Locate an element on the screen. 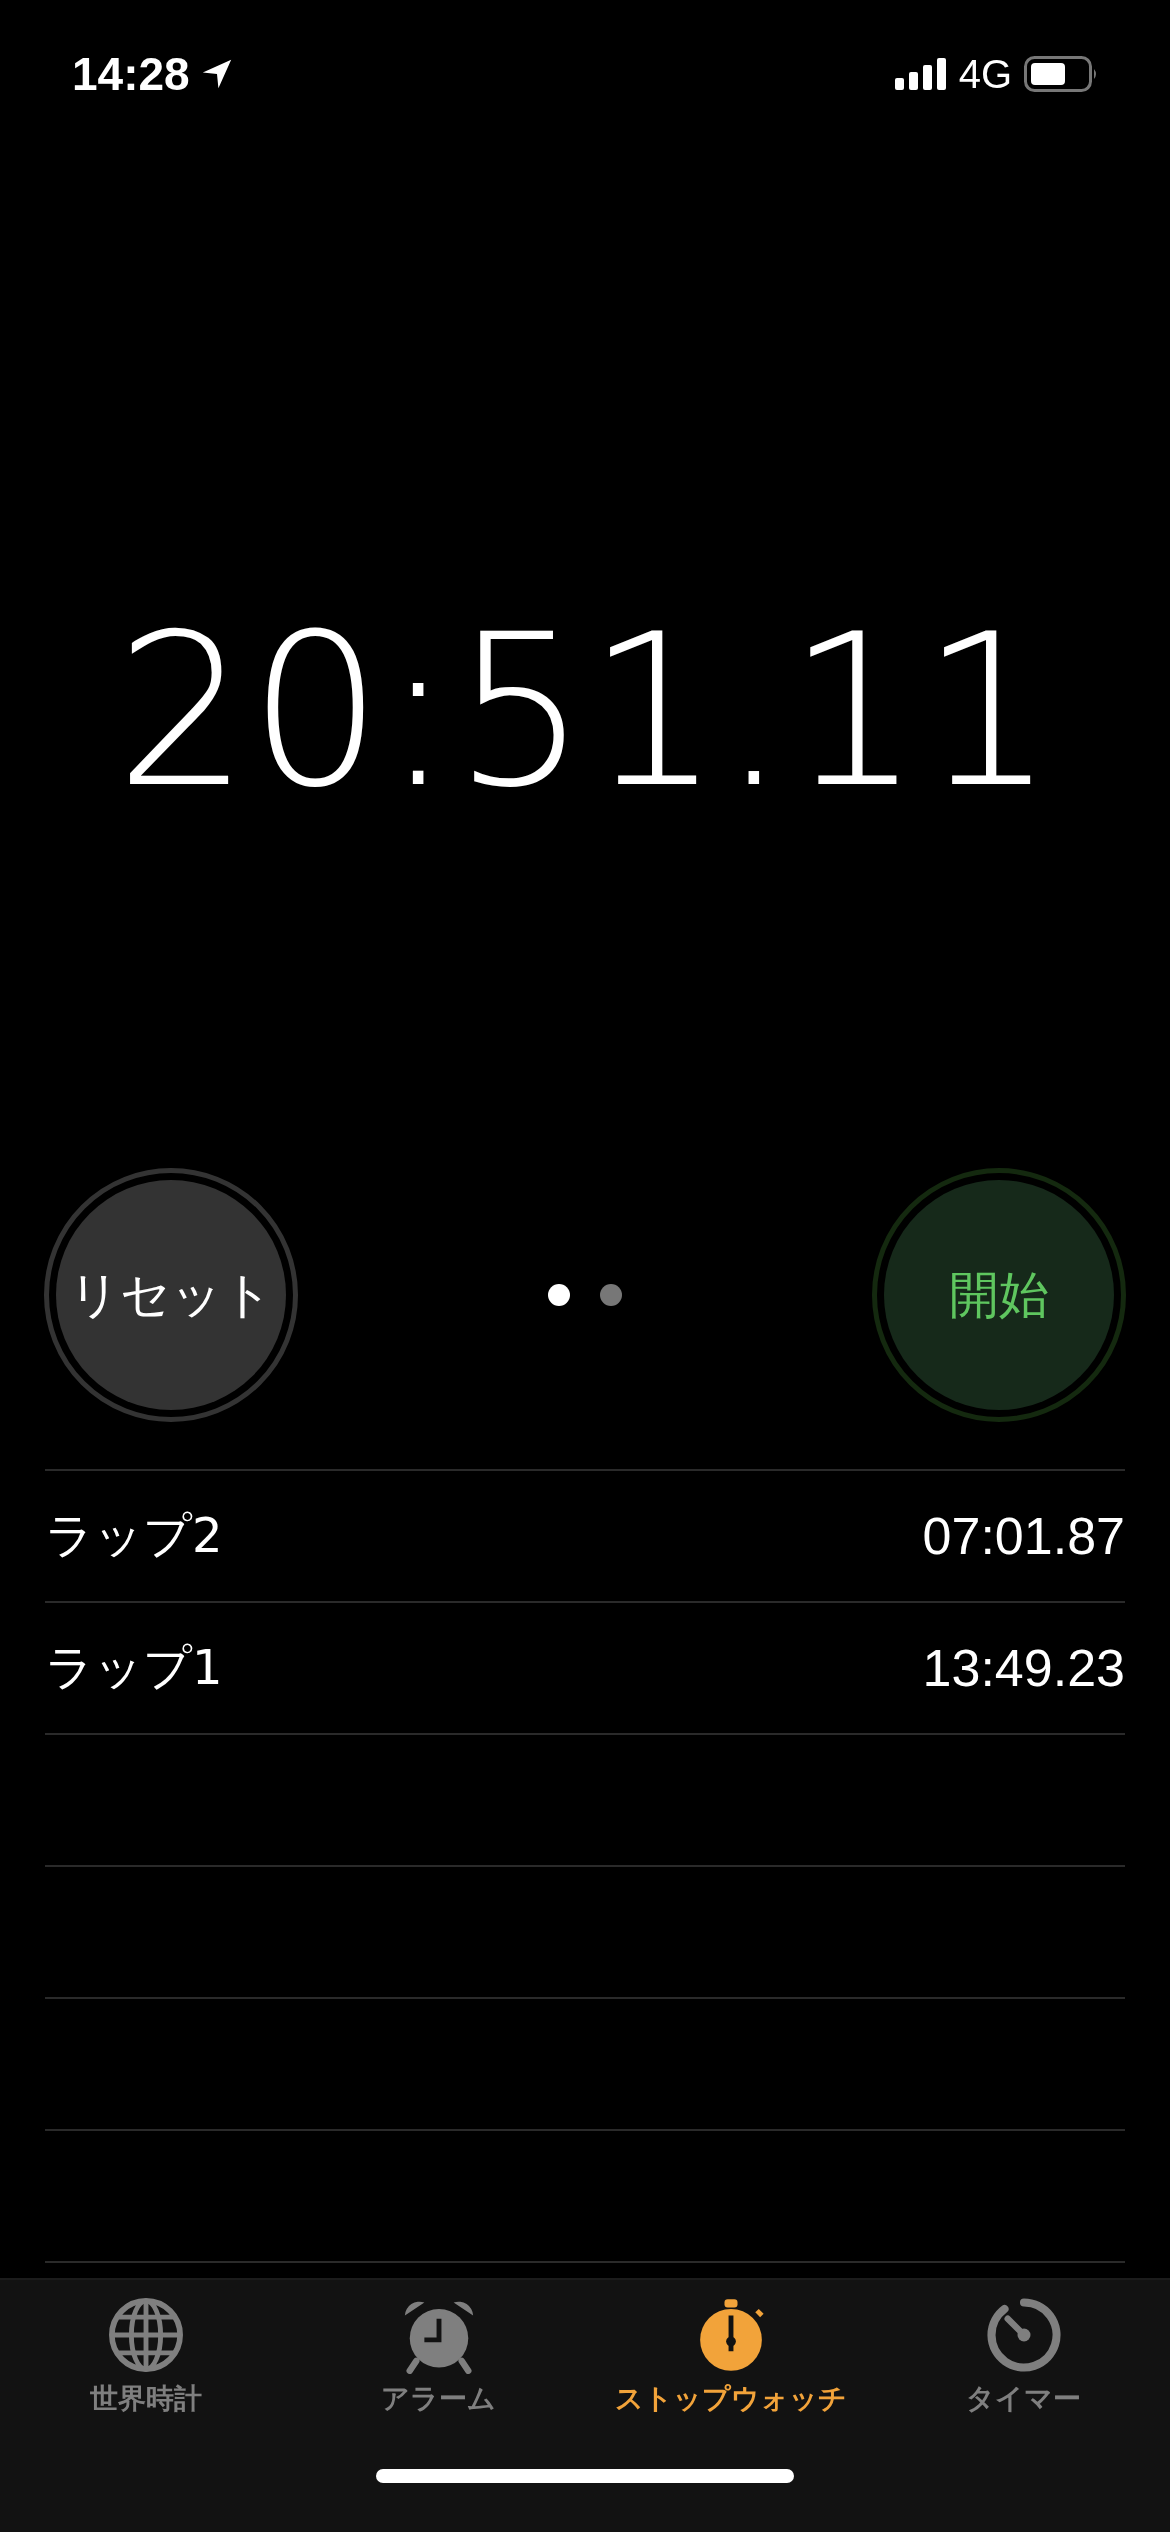 This screenshot has width=1170, height=2532. signal-icon is located at coordinates (920, 74).